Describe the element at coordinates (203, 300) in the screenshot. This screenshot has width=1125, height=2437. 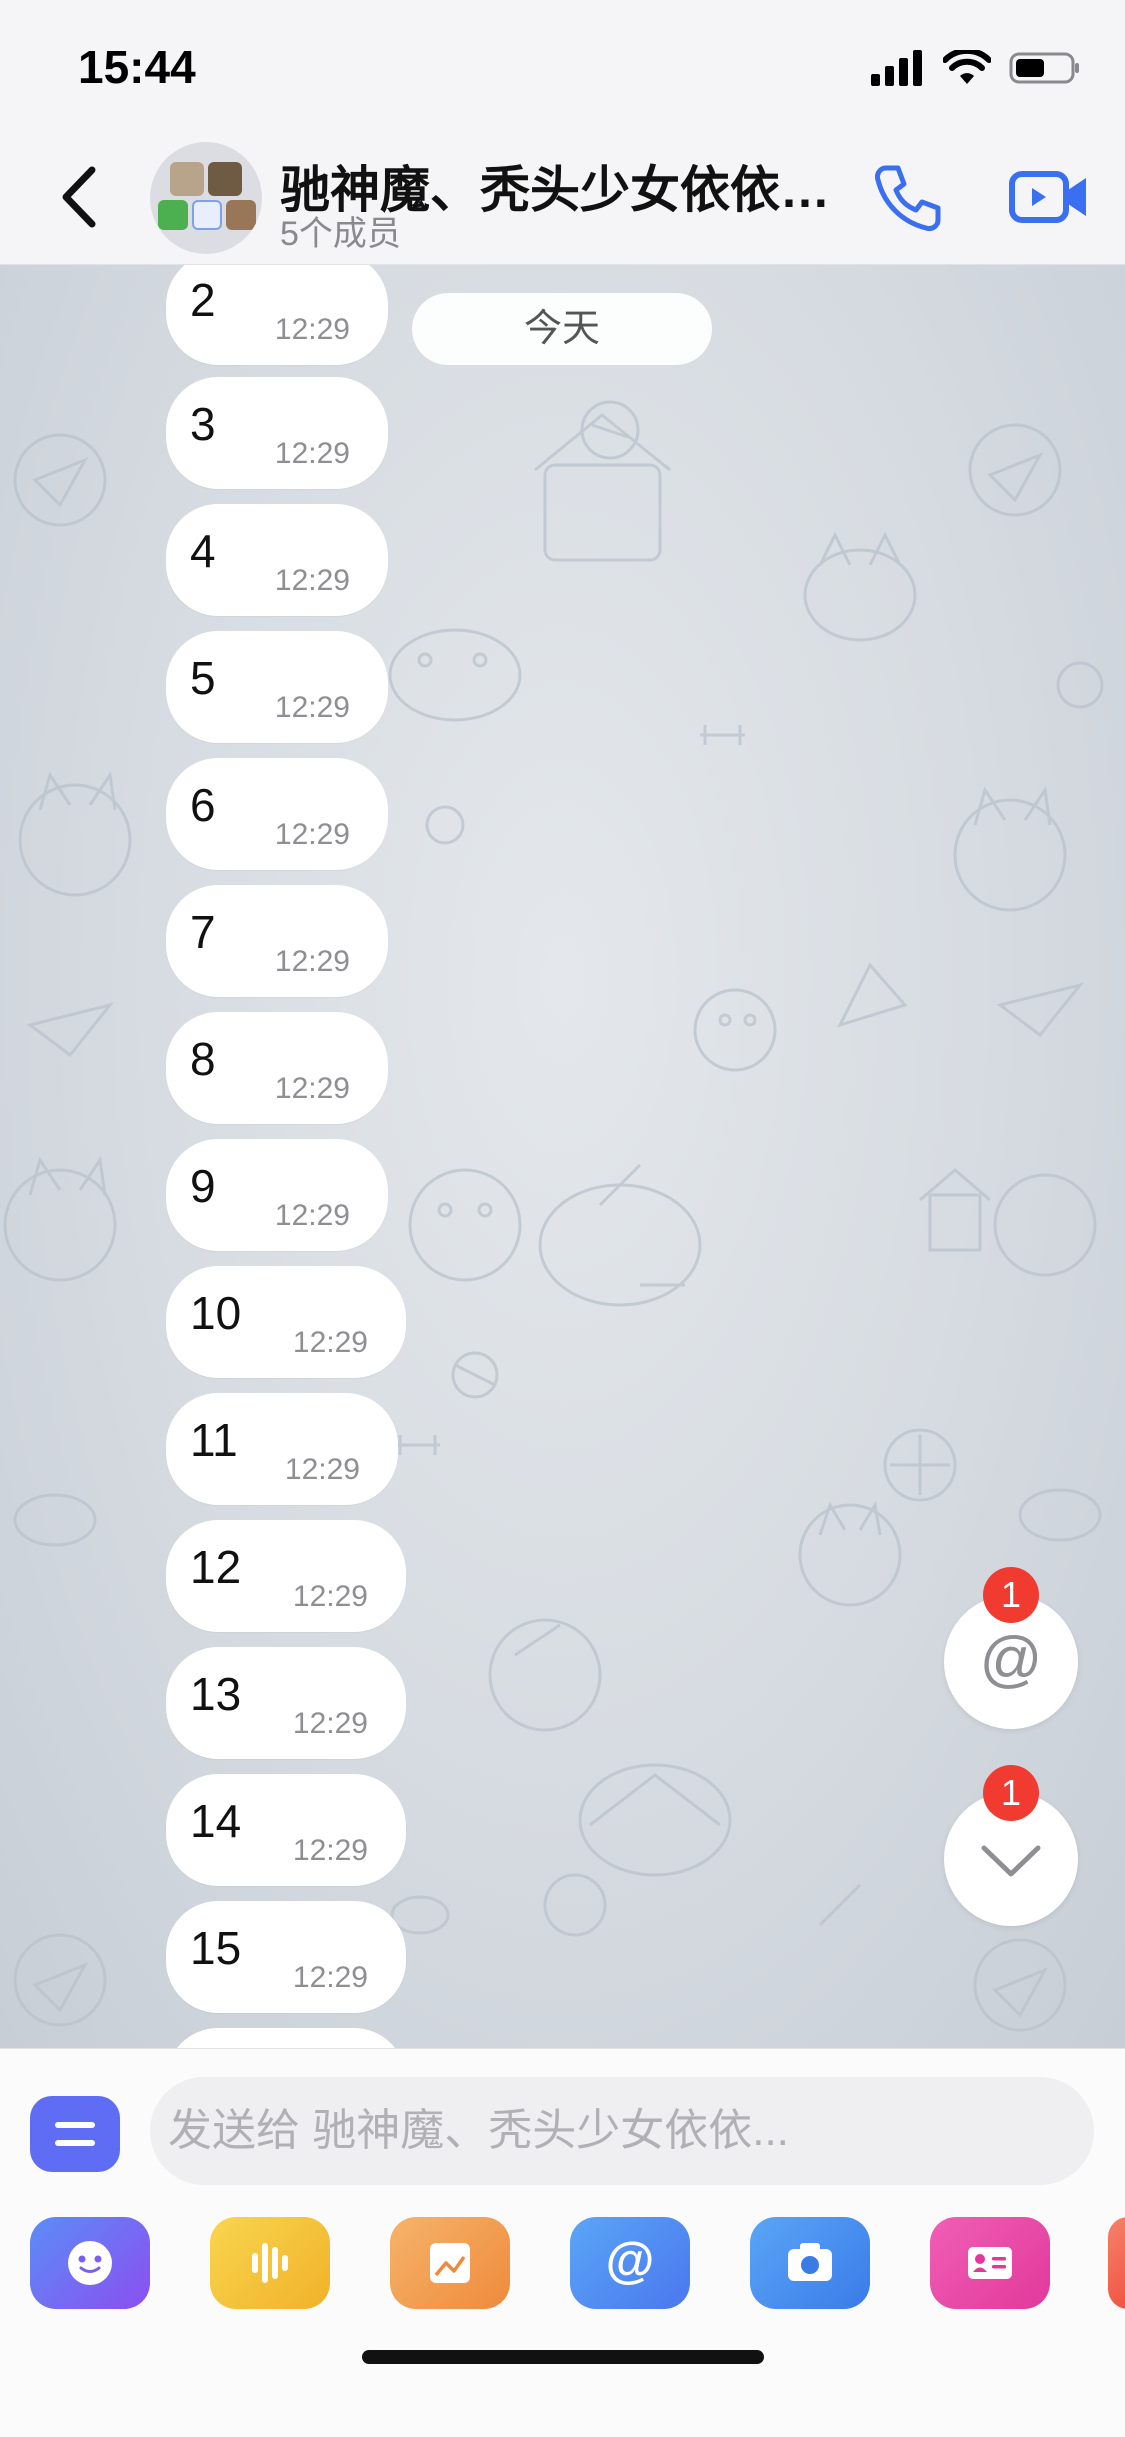
I see `message-text: 2` at that location.